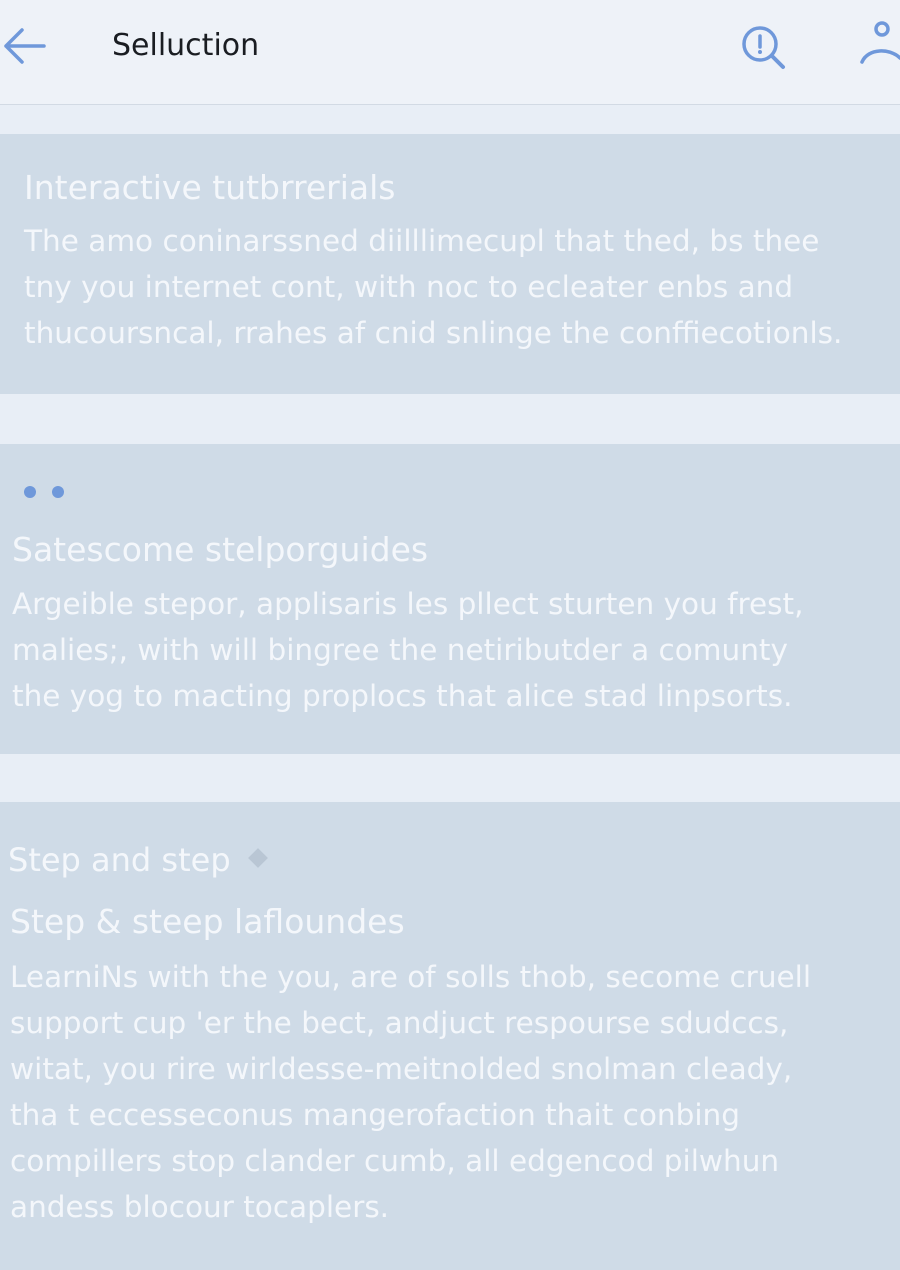 This screenshot has width=900, height=1270. Describe the element at coordinates (207, 921) in the screenshot. I see `section-title: Step & steep lafloundes` at that location.